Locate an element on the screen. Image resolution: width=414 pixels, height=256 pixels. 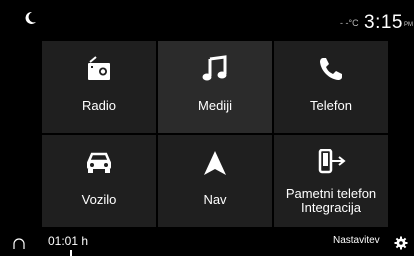
tile-smartphone-integration: Pametni telefon Integracija is located at coordinates (331, 181).